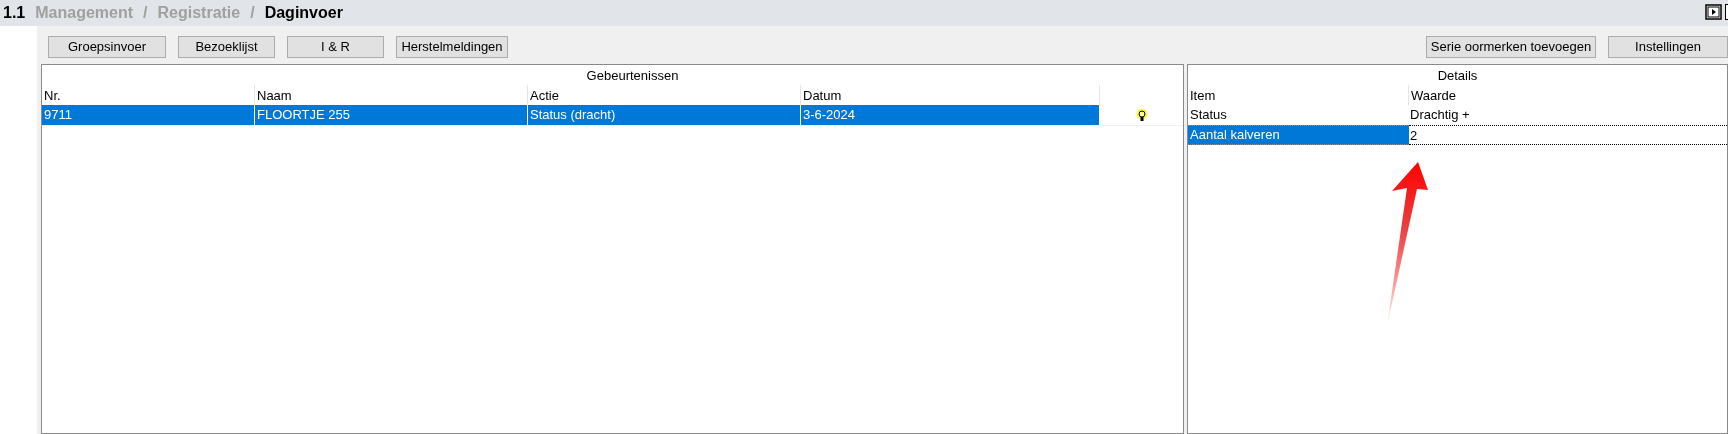 The image size is (1728, 434). I want to click on table-title: Details, so click(1457, 76).